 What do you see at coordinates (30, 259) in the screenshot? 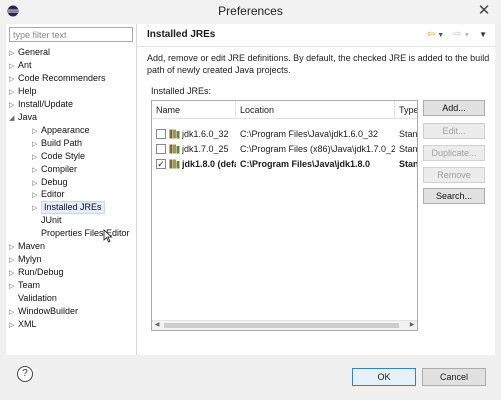
I see `tree-item-label: Mylyn` at bounding box center [30, 259].